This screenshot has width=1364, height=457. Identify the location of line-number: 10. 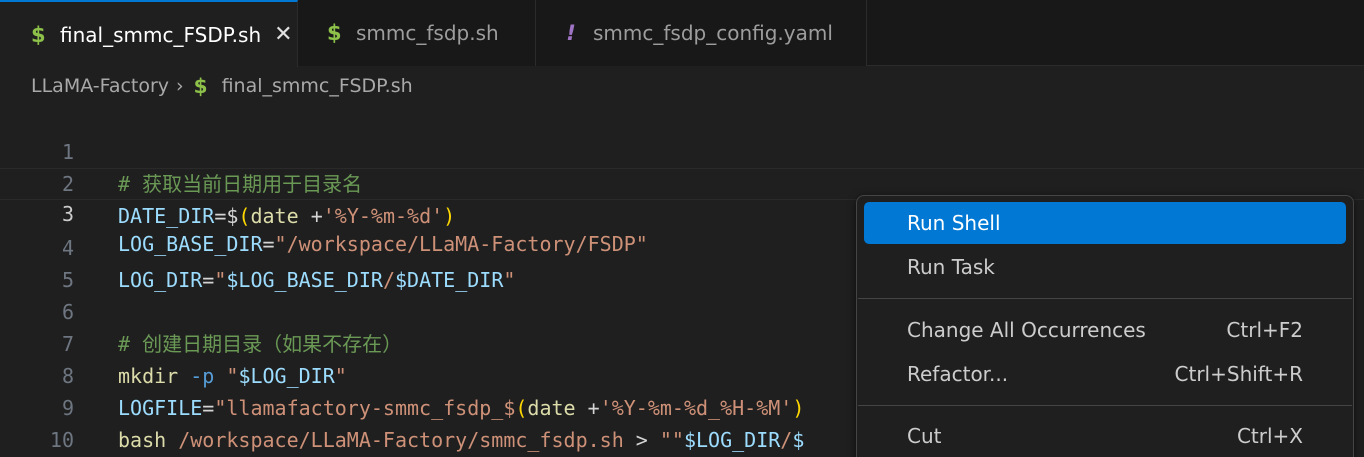
(61, 440).